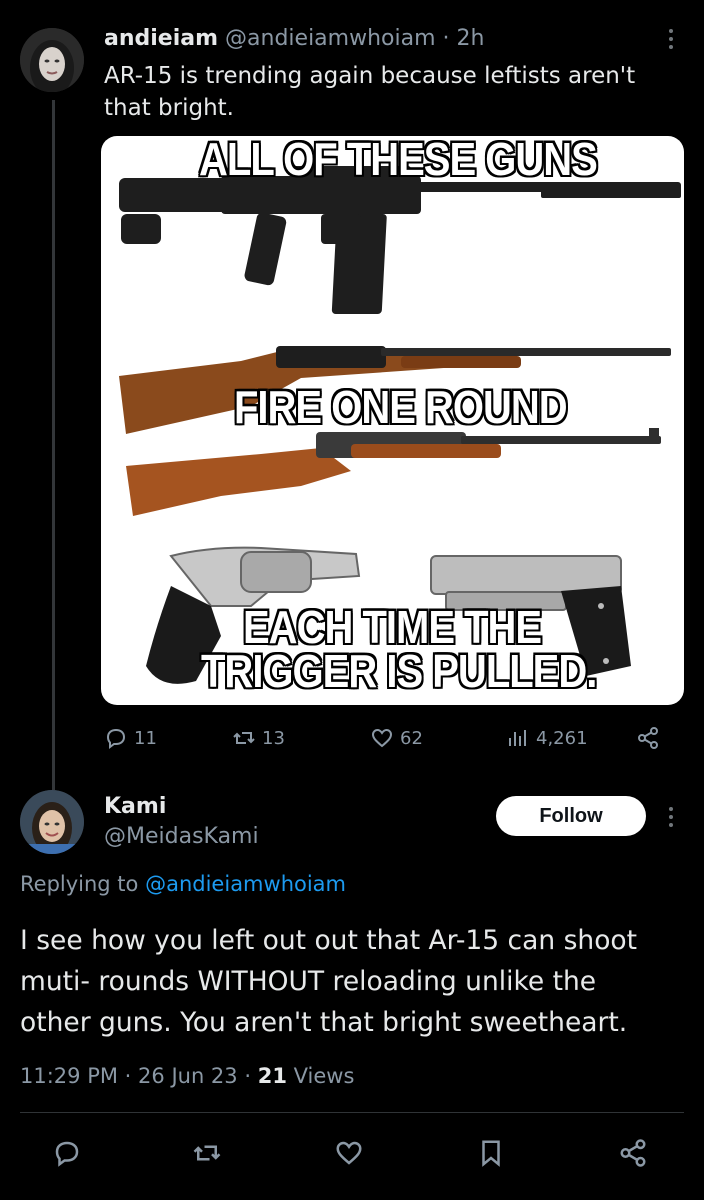  I want to click on post-time: 2h, so click(471, 38).